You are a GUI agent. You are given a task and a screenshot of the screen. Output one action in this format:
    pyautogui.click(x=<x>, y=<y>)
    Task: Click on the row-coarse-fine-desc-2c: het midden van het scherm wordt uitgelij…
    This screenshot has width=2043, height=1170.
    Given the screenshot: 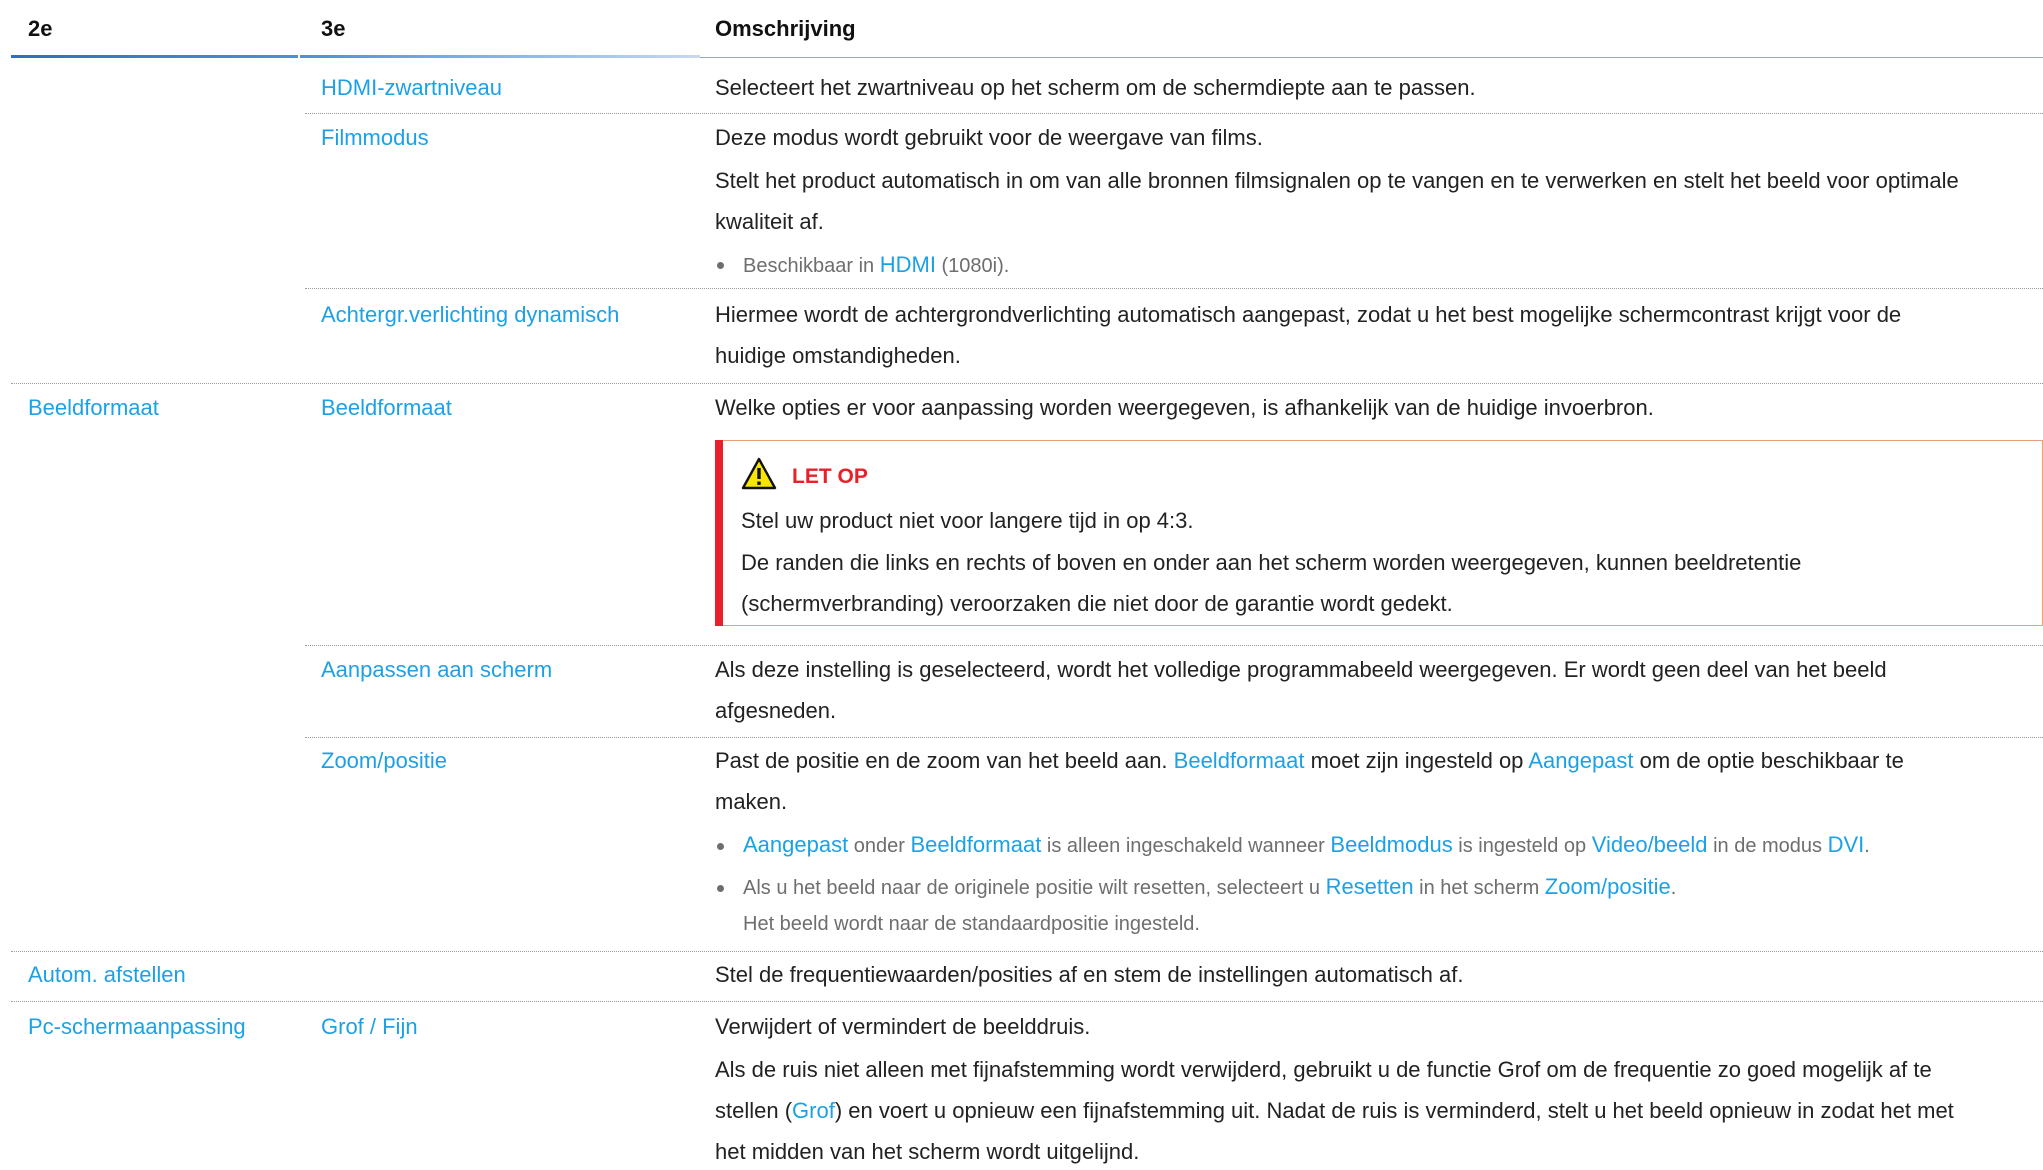 What is the action you would take?
    pyautogui.click(x=927, y=1151)
    